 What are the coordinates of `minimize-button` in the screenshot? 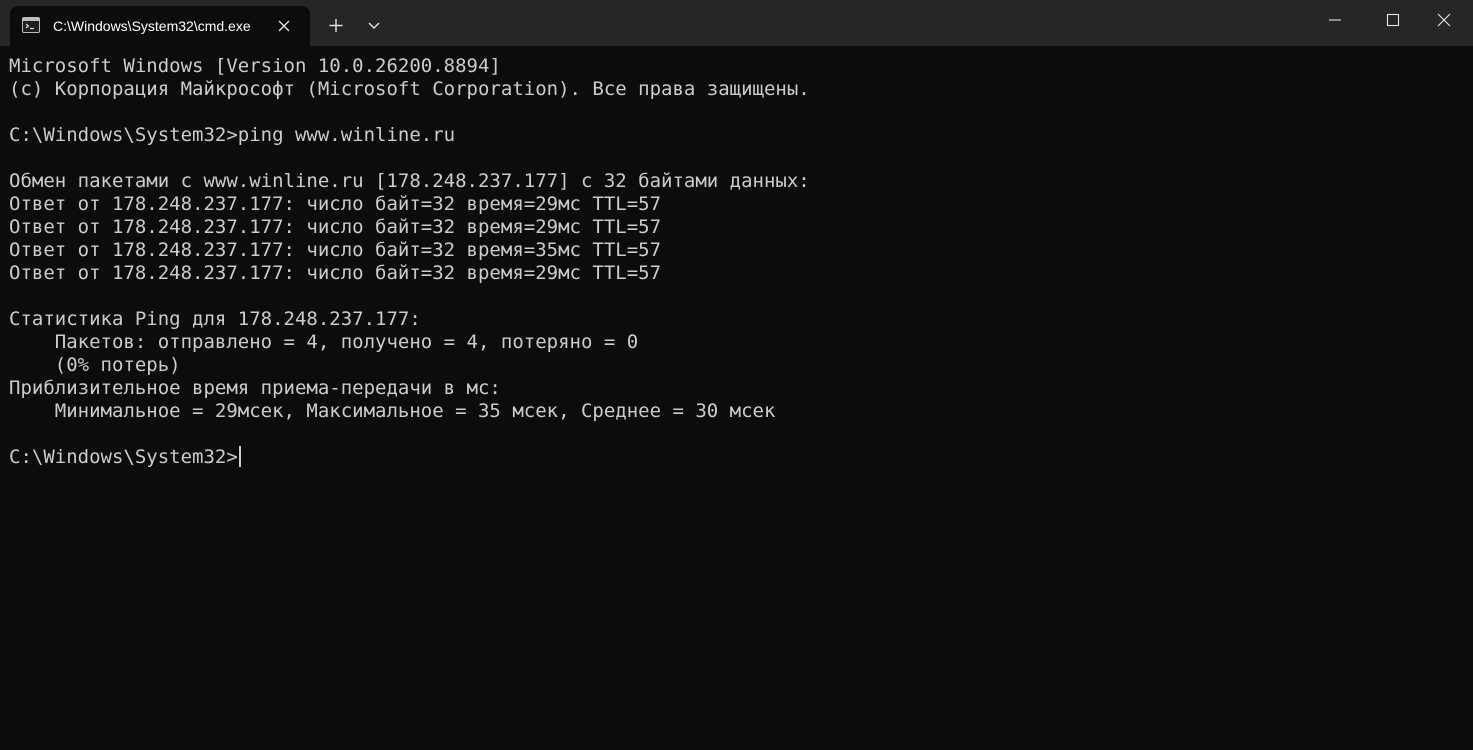 It's located at (1335, 20).